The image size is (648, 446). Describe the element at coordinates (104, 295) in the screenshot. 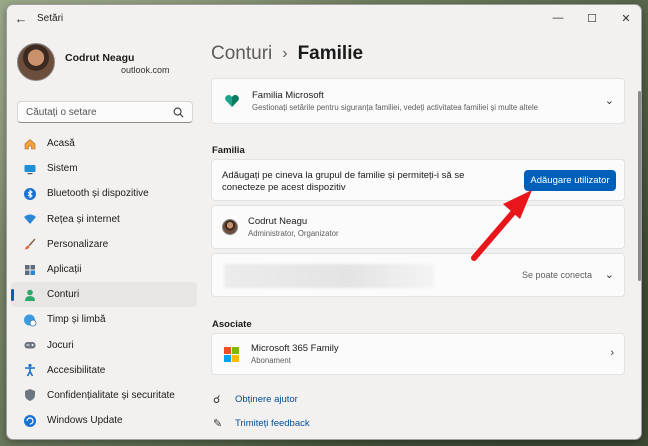

I see `nav-item-accounts: Conturi` at that location.